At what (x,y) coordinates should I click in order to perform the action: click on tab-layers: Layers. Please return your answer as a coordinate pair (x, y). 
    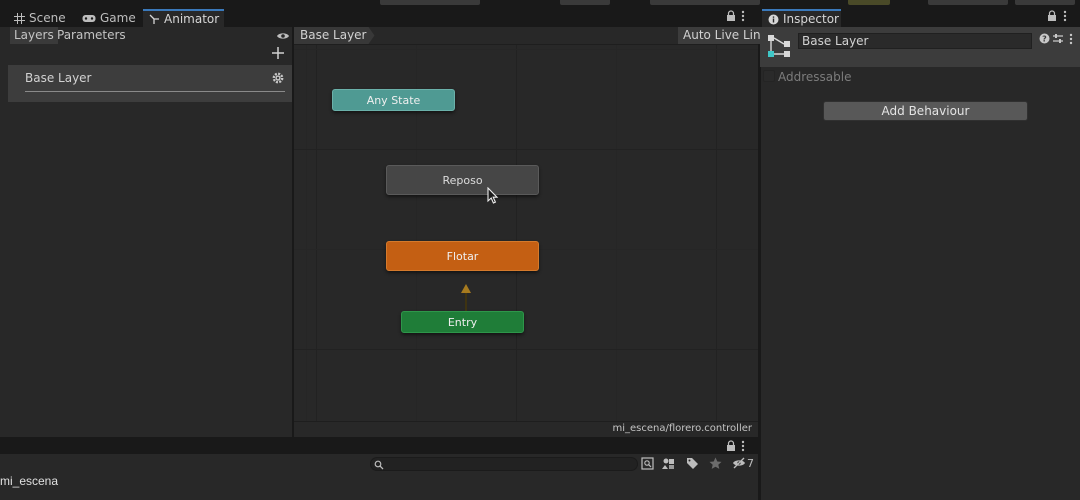
    Looking at the image, I should click on (34, 35).